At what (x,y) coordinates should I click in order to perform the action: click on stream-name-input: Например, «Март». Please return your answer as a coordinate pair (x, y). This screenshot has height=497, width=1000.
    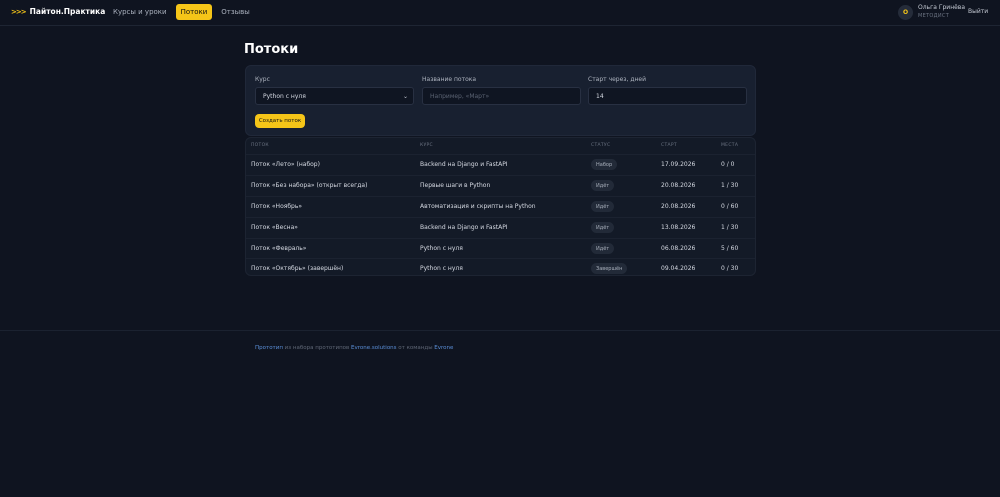
    Looking at the image, I should click on (501, 96).